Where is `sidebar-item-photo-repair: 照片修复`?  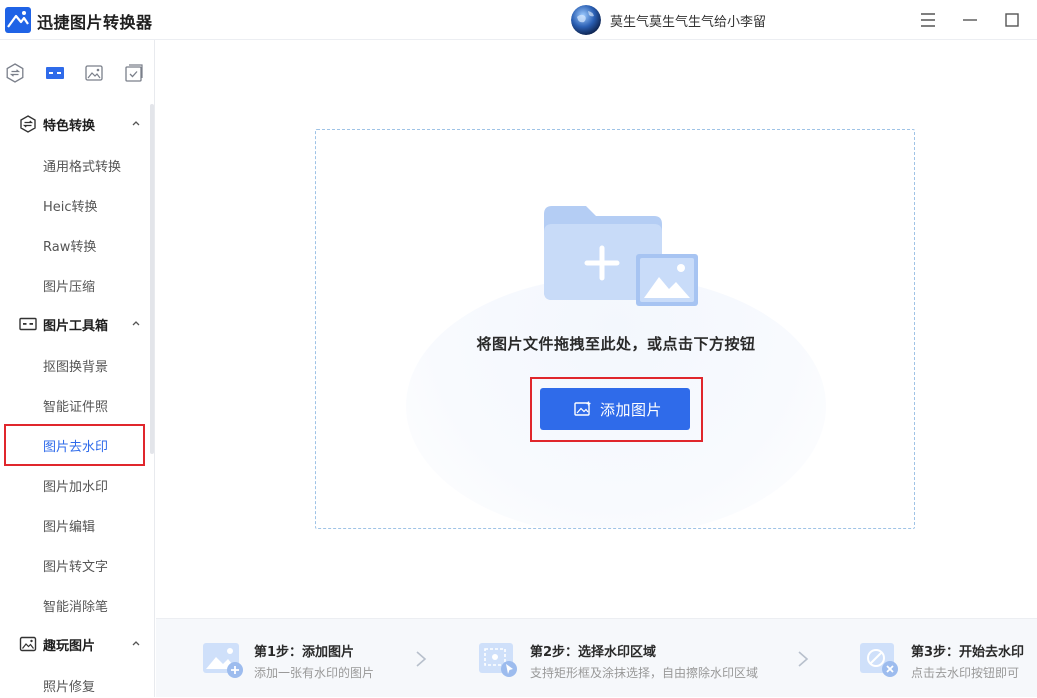
sidebar-item-photo-repair: 照片修复 is located at coordinates (75, 680).